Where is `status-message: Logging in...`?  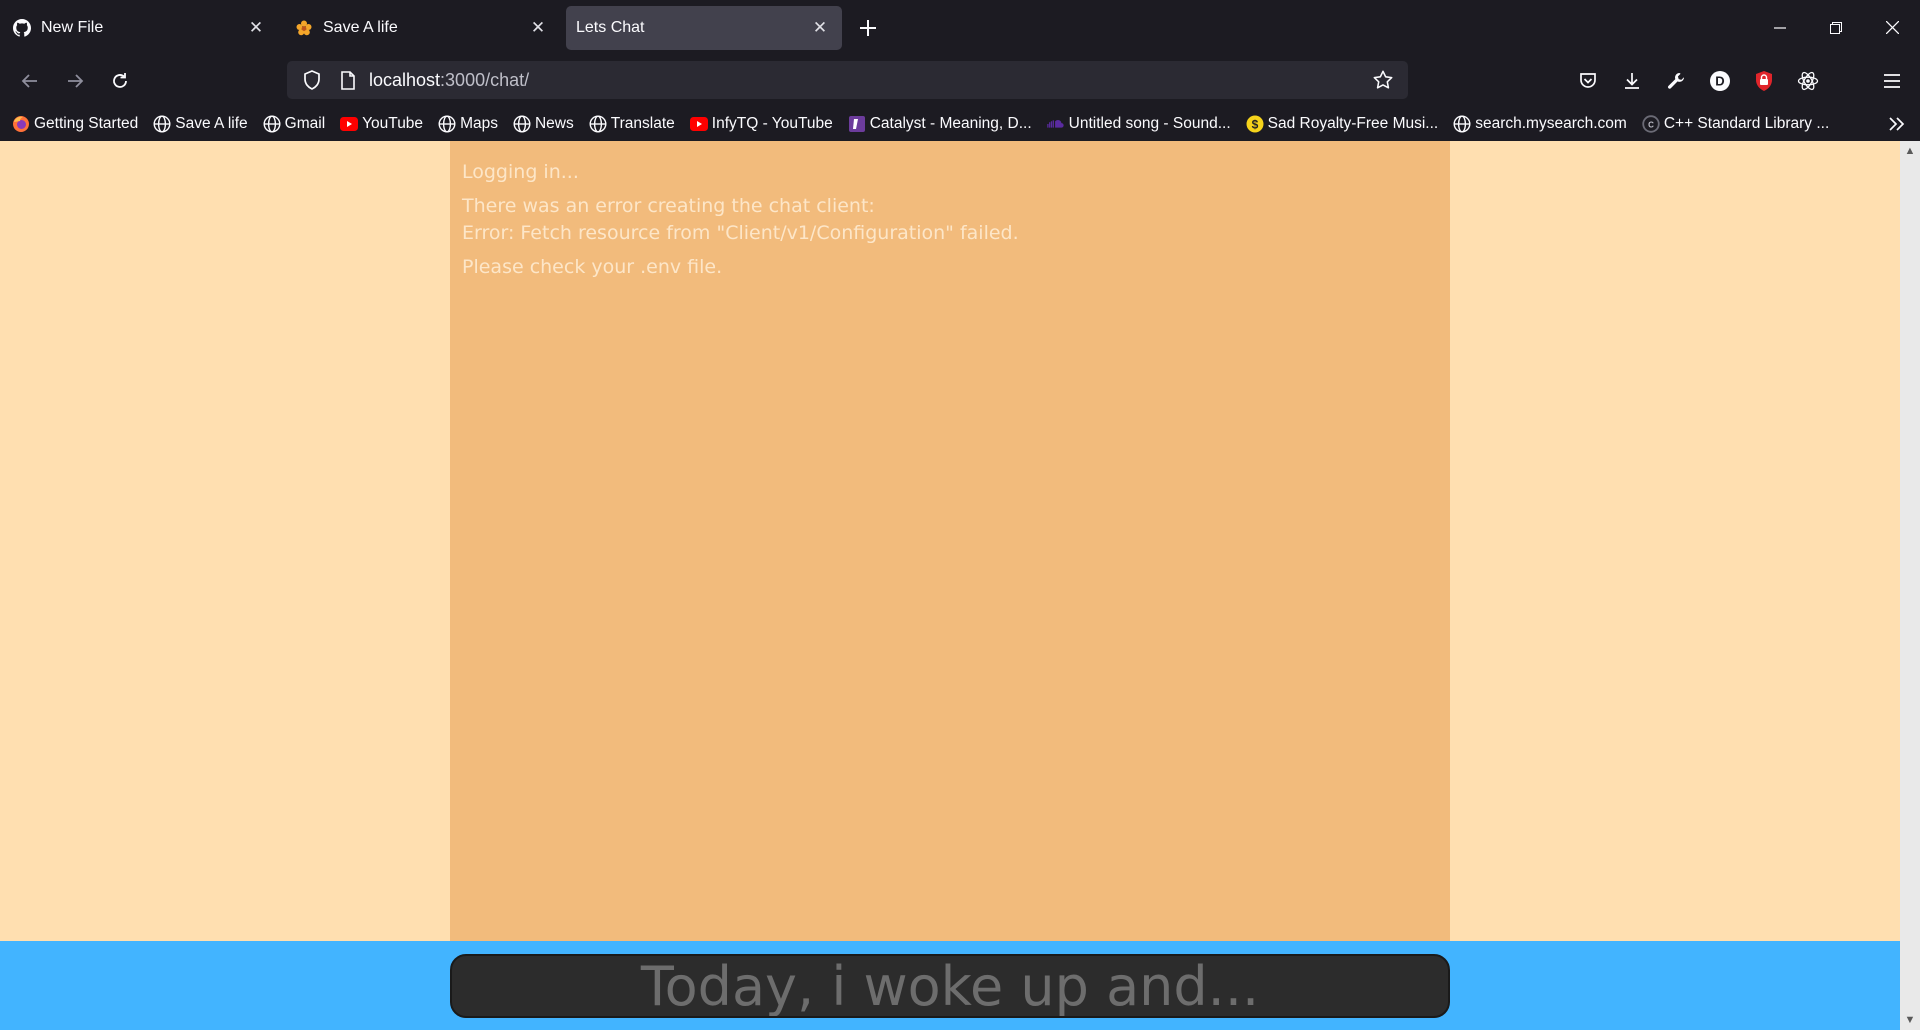
status-message: Logging in... is located at coordinates (520, 172).